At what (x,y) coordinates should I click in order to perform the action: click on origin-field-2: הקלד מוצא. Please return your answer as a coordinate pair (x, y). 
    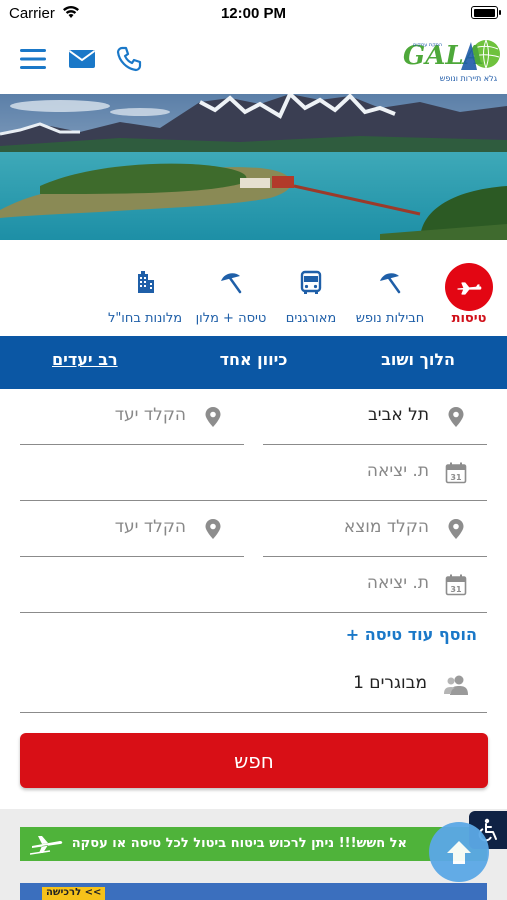
    Looking at the image, I should click on (375, 529).